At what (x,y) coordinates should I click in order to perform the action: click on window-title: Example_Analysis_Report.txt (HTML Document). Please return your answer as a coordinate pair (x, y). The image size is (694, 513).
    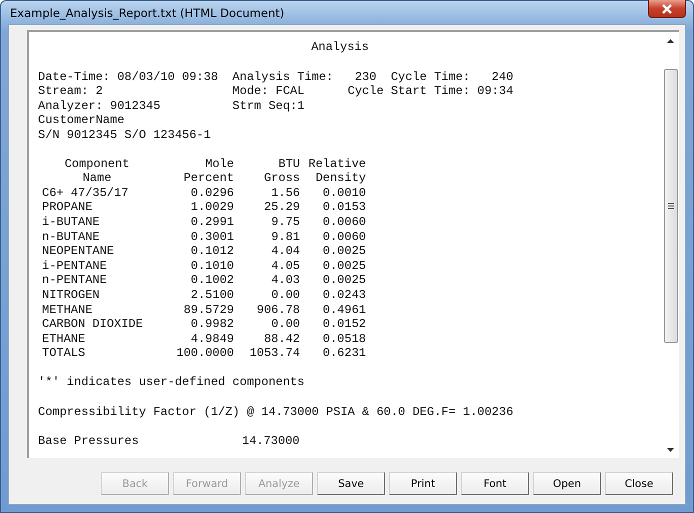
    Looking at the image, I should click on (146, 13).